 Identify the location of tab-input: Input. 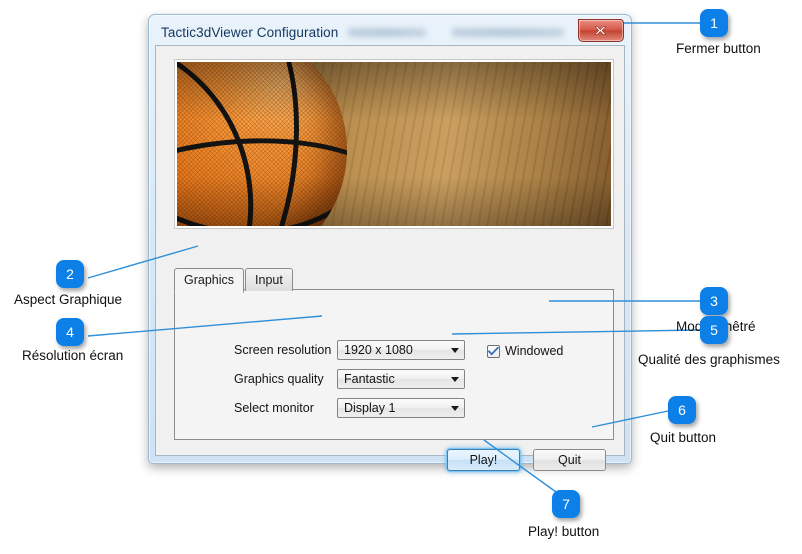
(269, 279).